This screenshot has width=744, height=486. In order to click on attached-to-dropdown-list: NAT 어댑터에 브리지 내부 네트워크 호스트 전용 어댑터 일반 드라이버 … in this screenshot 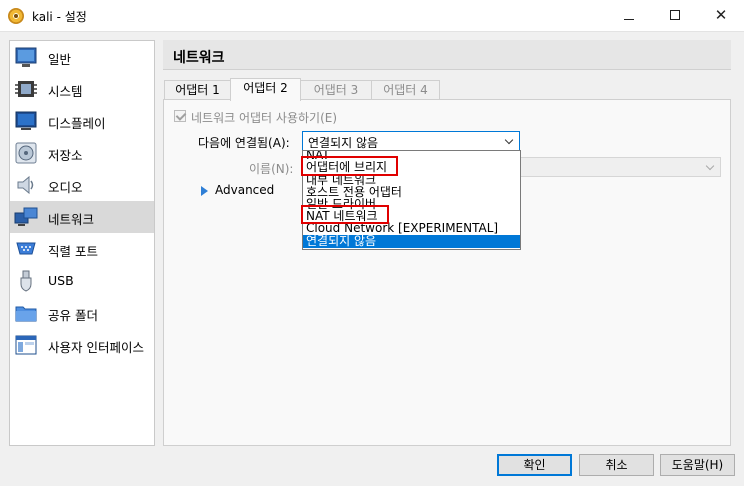, I will do `click(411, 200)`.